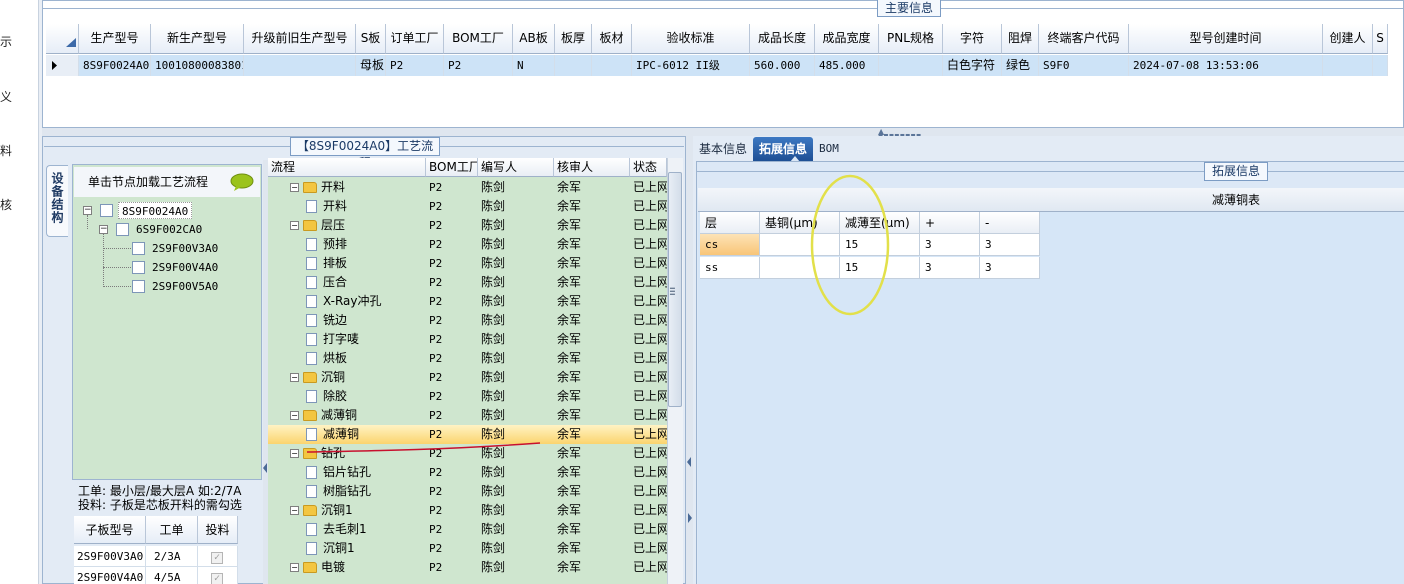 This screenshot has height=584, width=1404. Describe the element at coordinates (467, 491) in the screenshot. I see `table-row: 树脂钻孔 P2 陈剑 余军 已上网` at that location.